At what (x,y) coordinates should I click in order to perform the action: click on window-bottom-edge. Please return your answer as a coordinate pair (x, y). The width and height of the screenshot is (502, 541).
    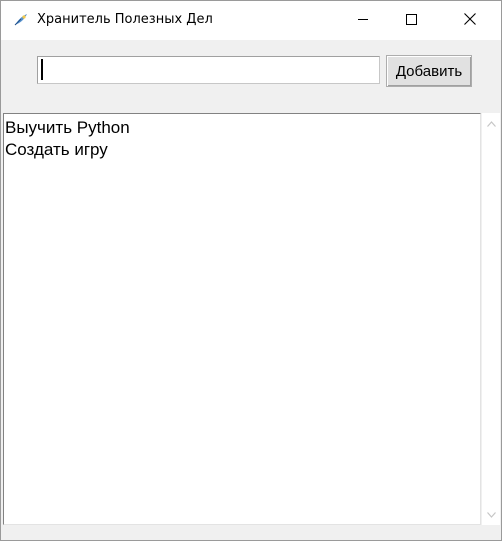
    Looking at the image, I should click on (251, 532).